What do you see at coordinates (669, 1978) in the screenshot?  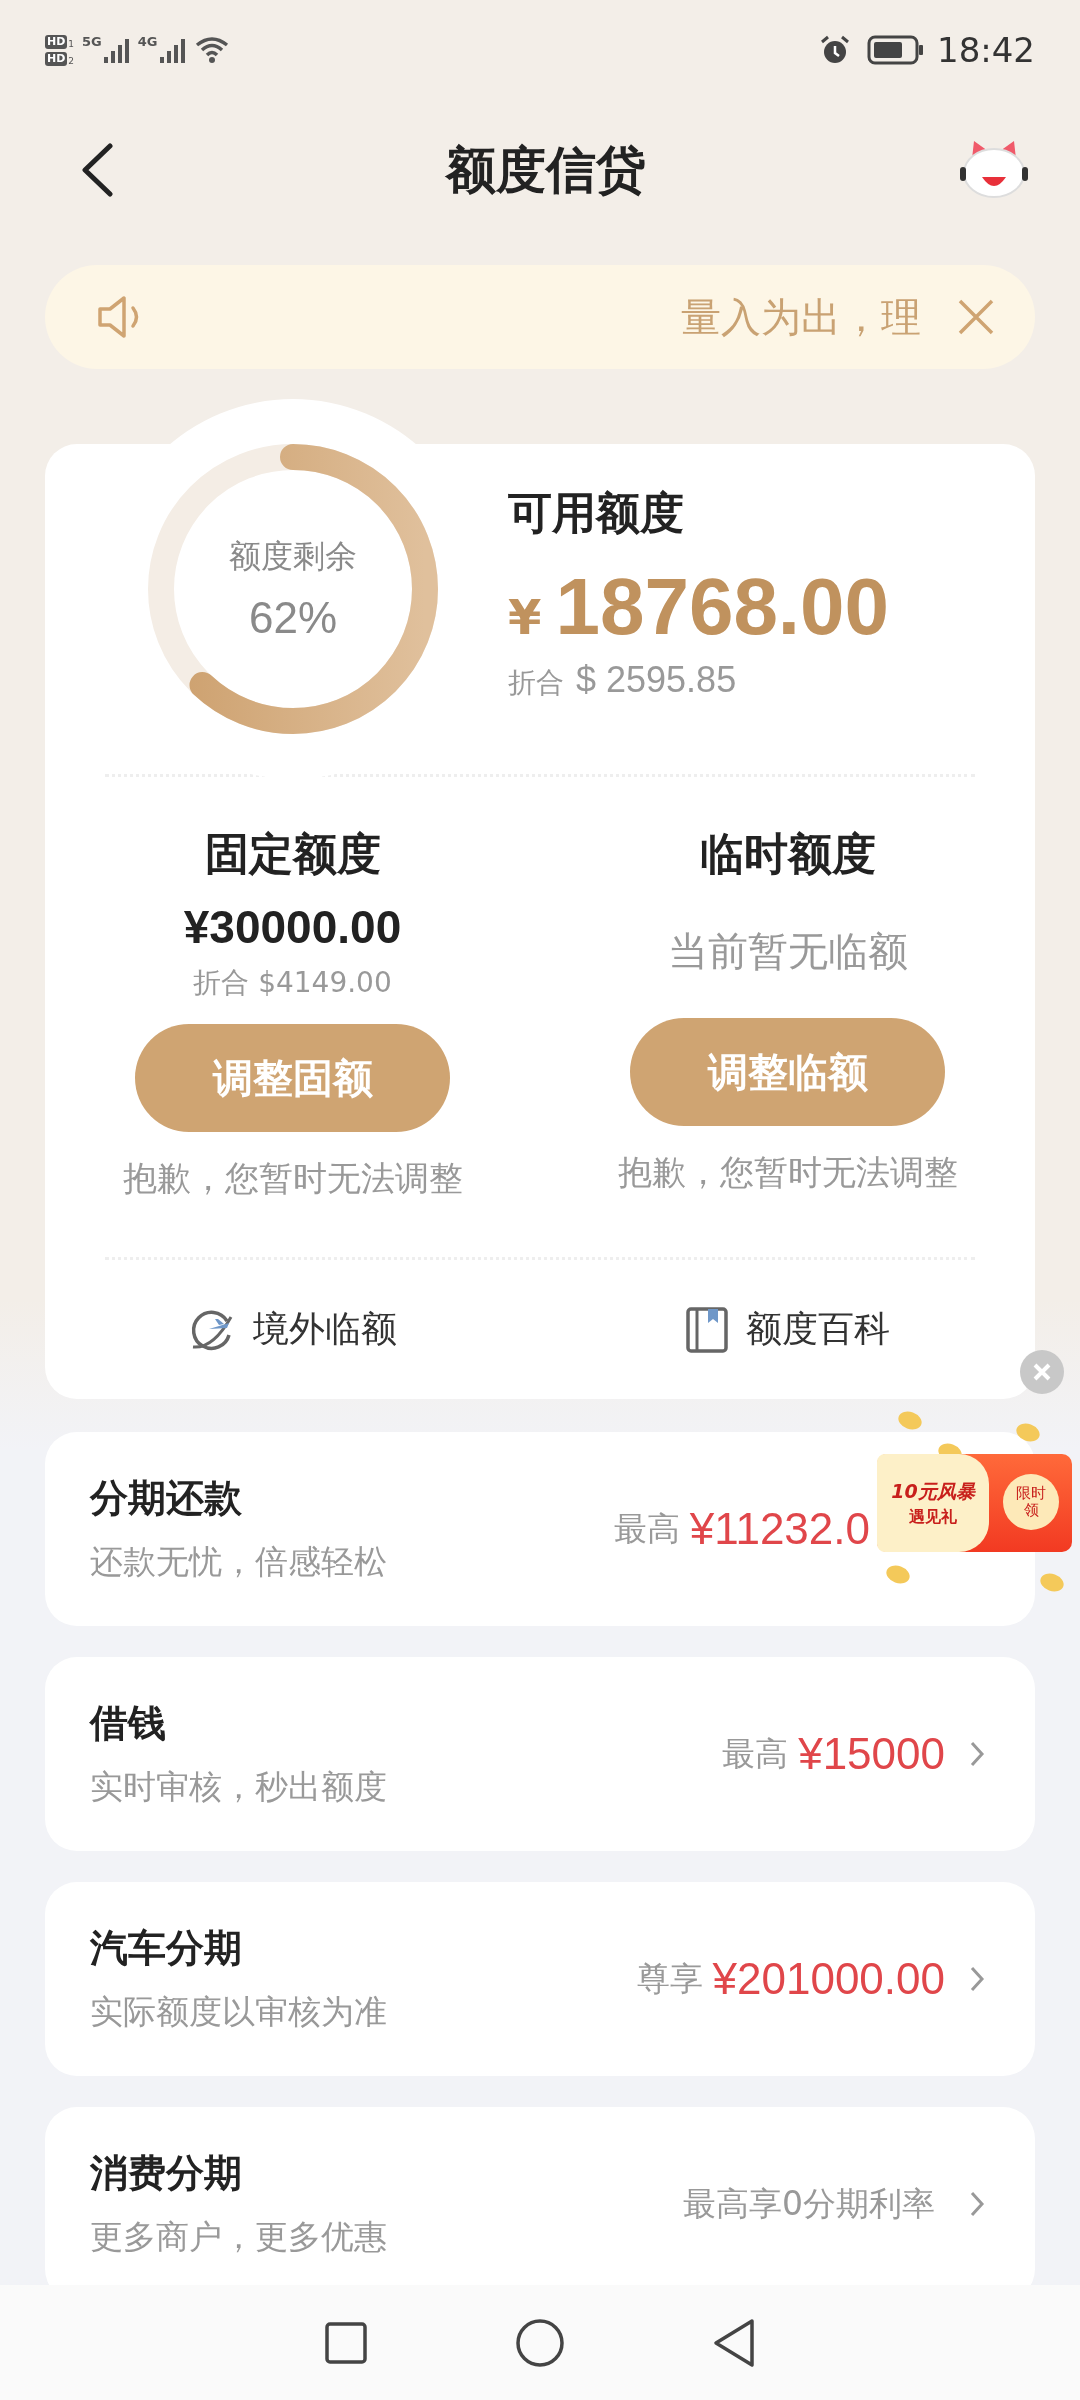 I see `amount-prefix: 尊享` at bounding box center [669, 1978].